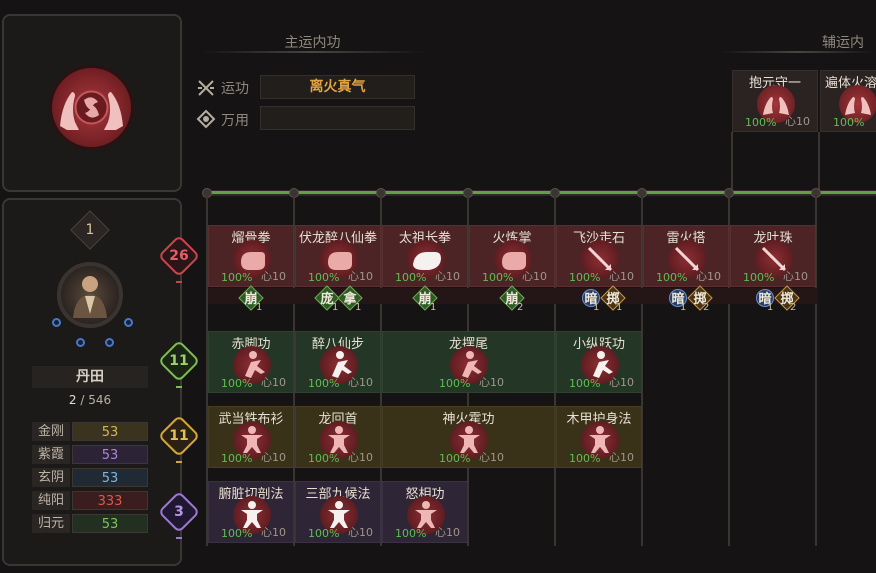  Describe the element at coordinates (90, 295) in the screenshot. I see `monk-portrait-icon` at that location.